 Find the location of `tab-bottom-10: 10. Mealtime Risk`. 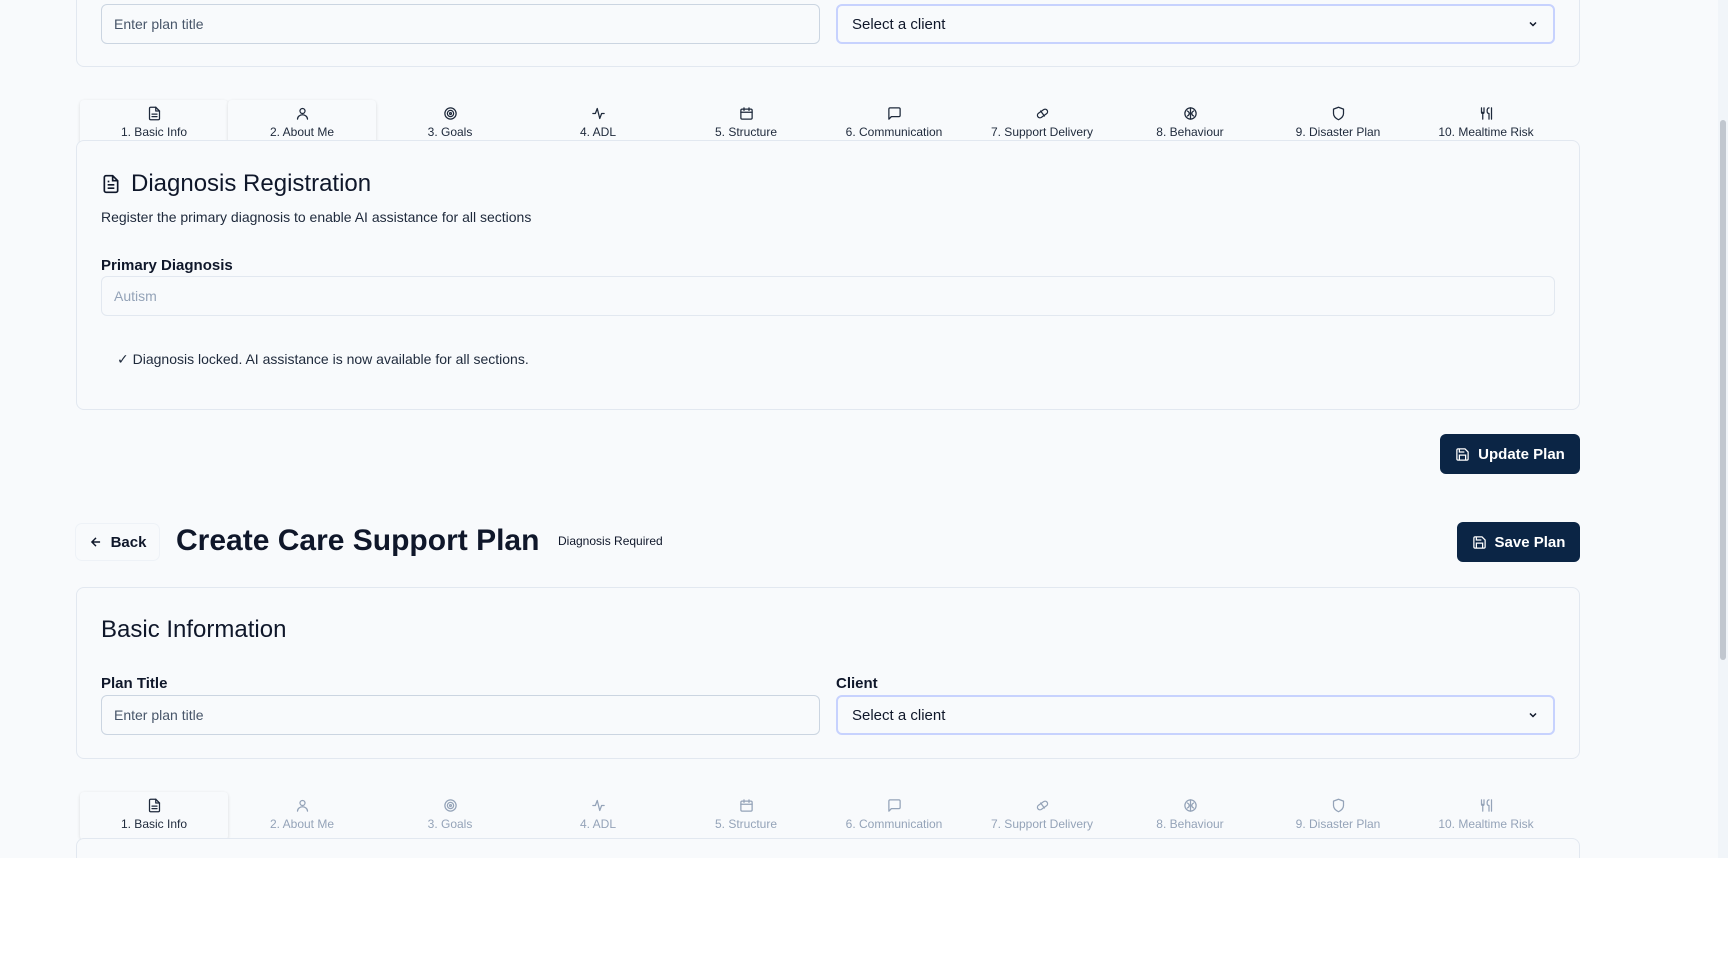

tab-bottom-10: 10. Mealtime Risk is located at coordinates (1486, 816).